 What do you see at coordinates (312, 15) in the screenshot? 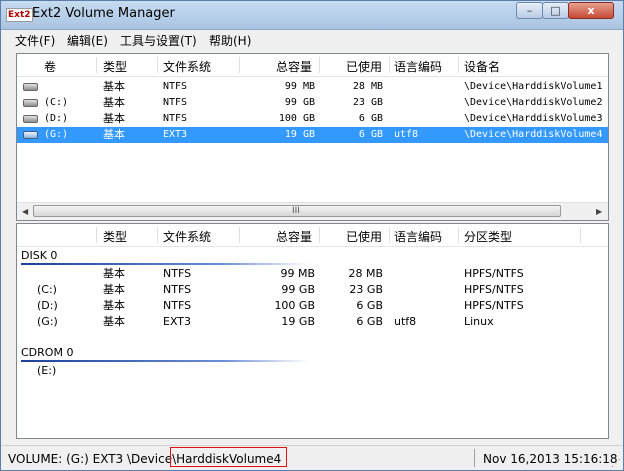
I see `title-bar: Ext2 Ext2 Volume Manager – □ x` at bounding box center [312, 15].